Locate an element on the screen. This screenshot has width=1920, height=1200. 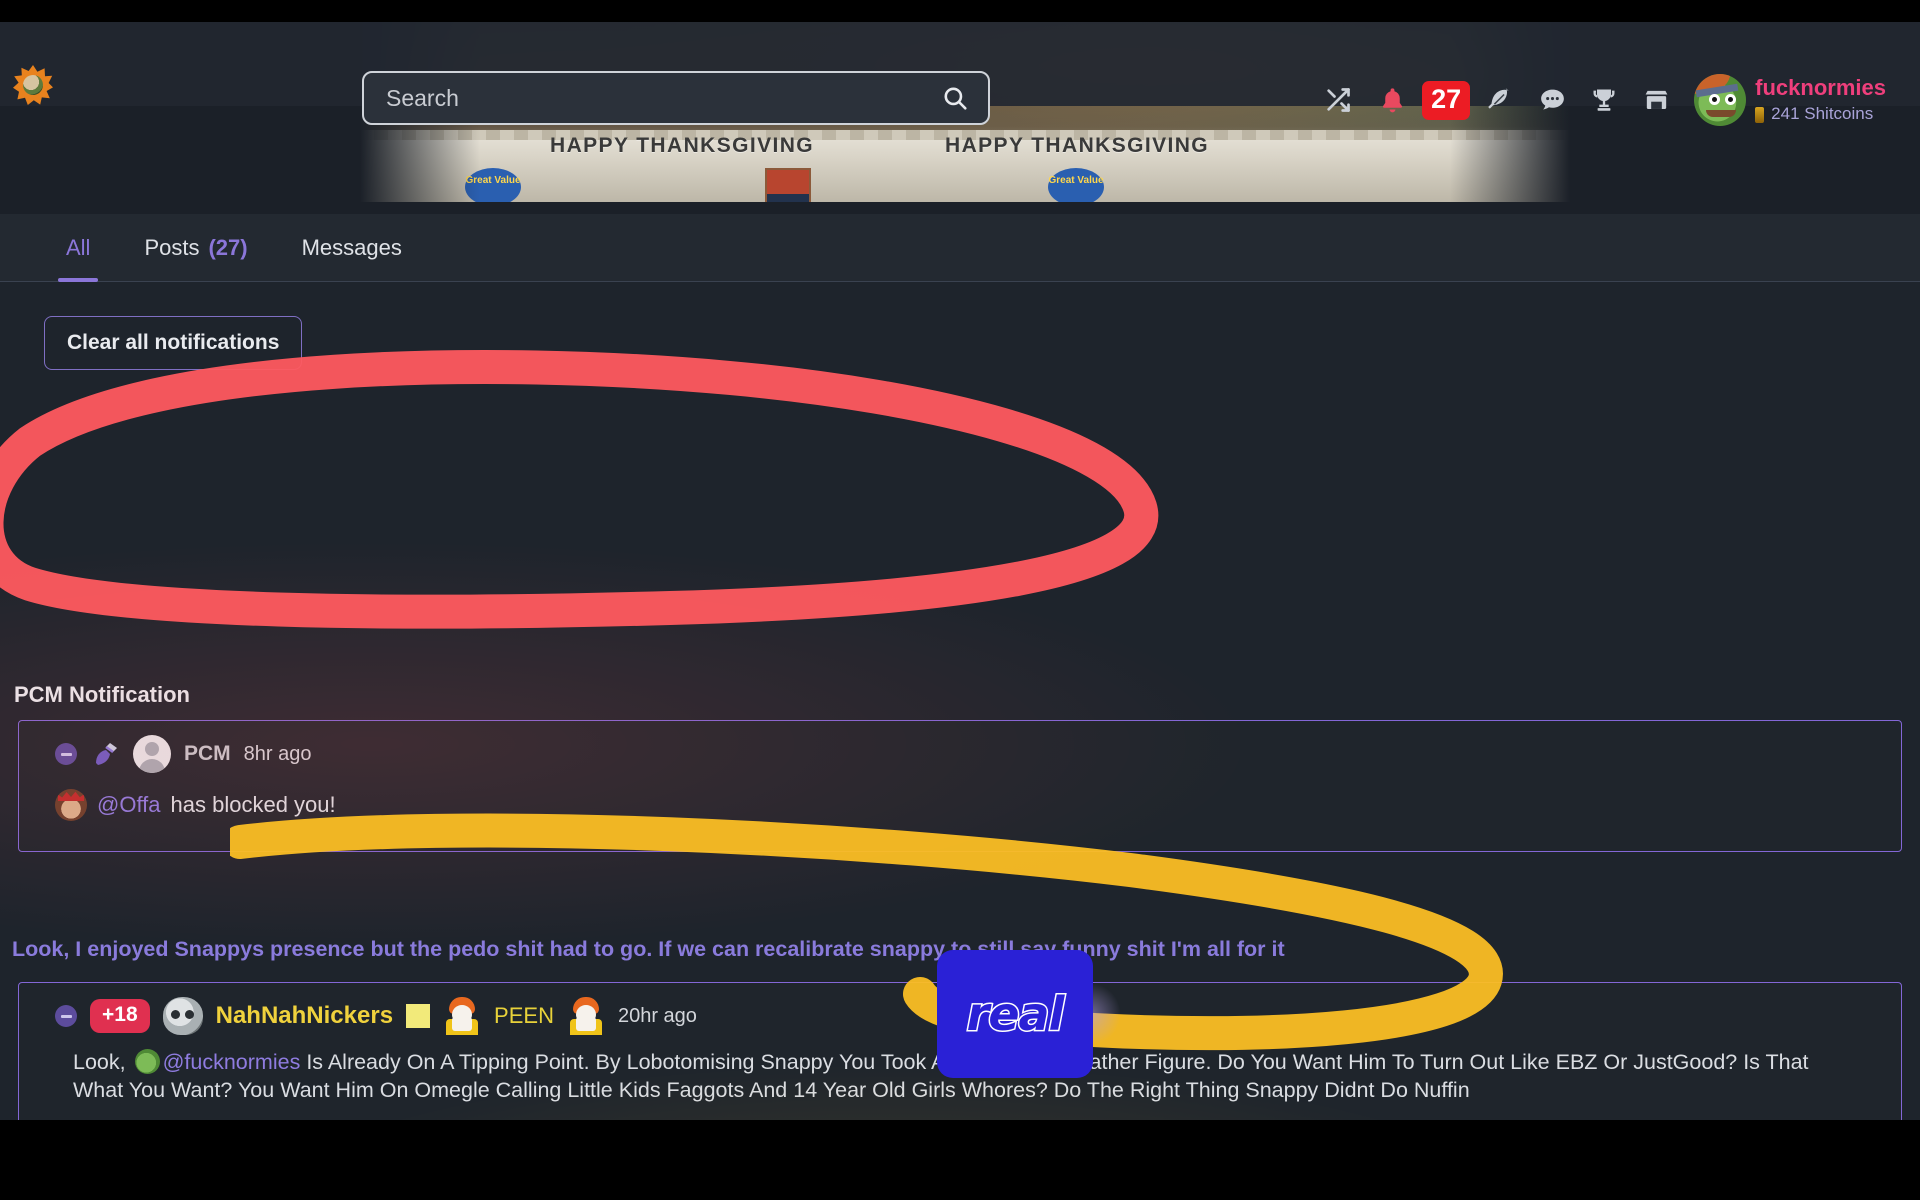
tab-messages-label: Messages is located at coordinates (351, 247).